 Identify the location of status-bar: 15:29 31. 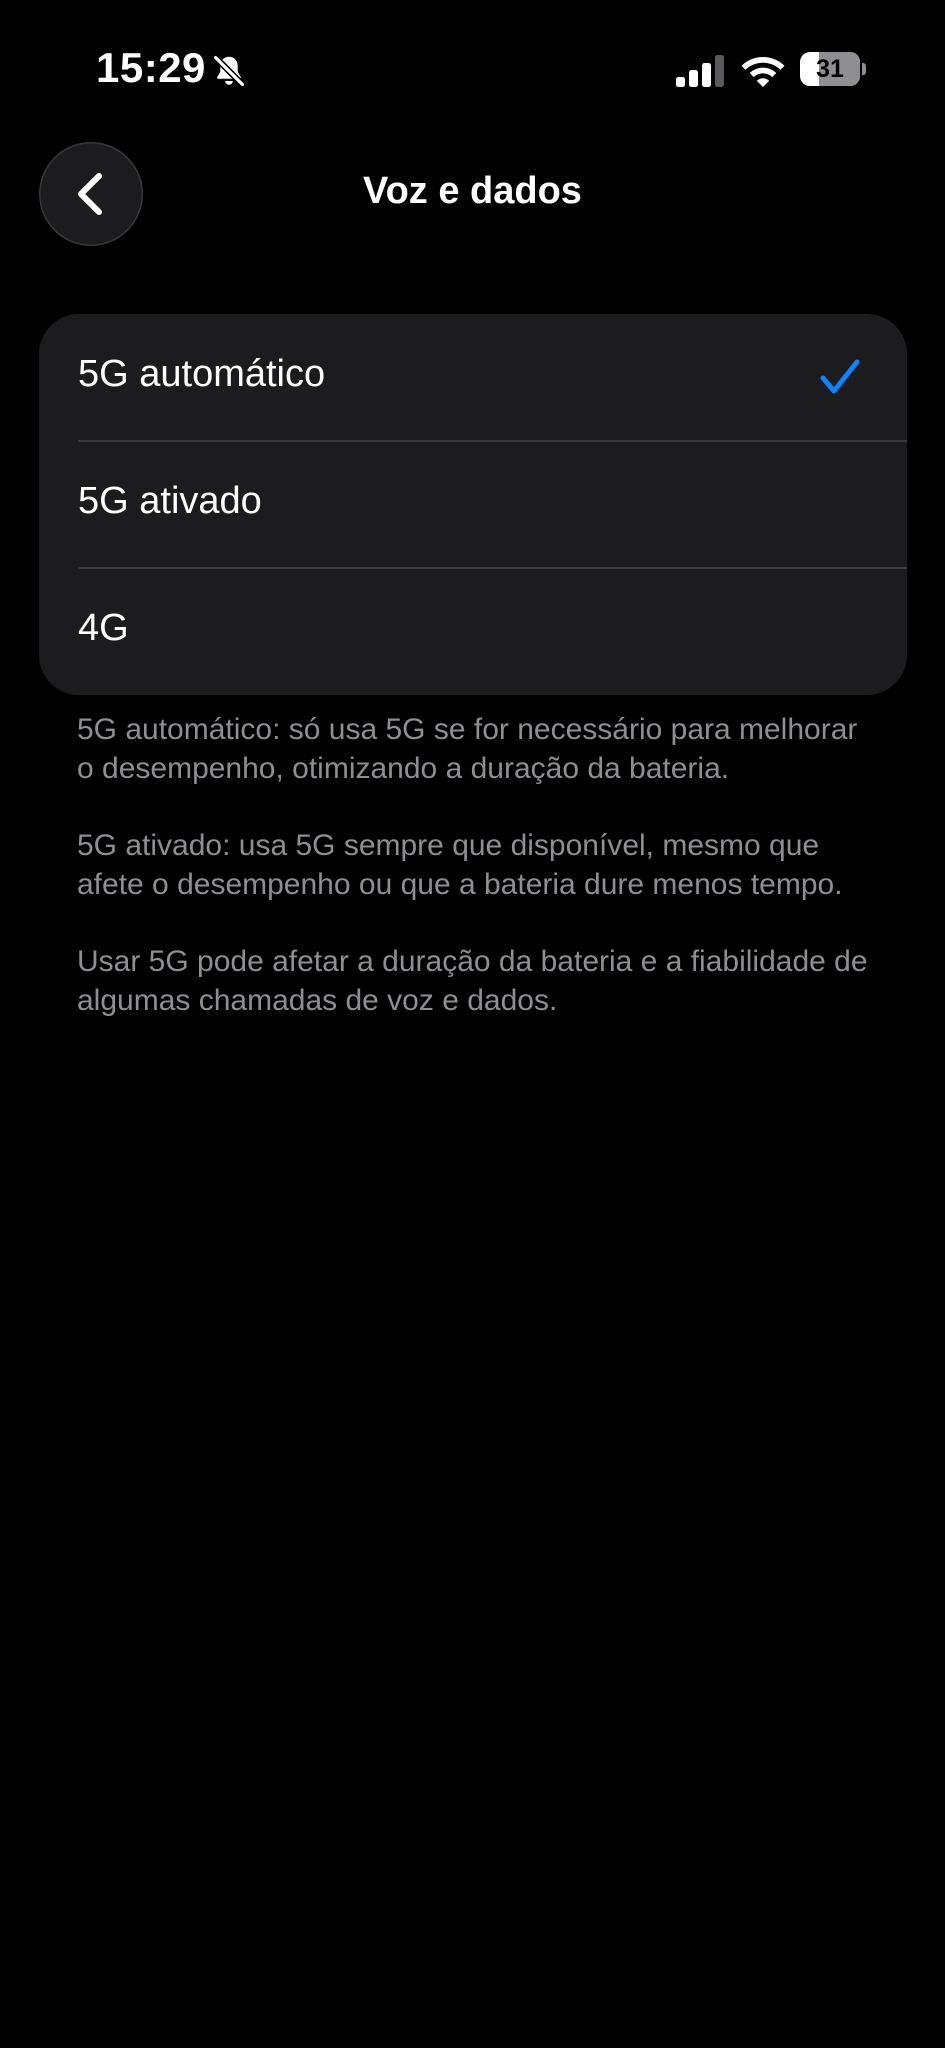
(472, 70).